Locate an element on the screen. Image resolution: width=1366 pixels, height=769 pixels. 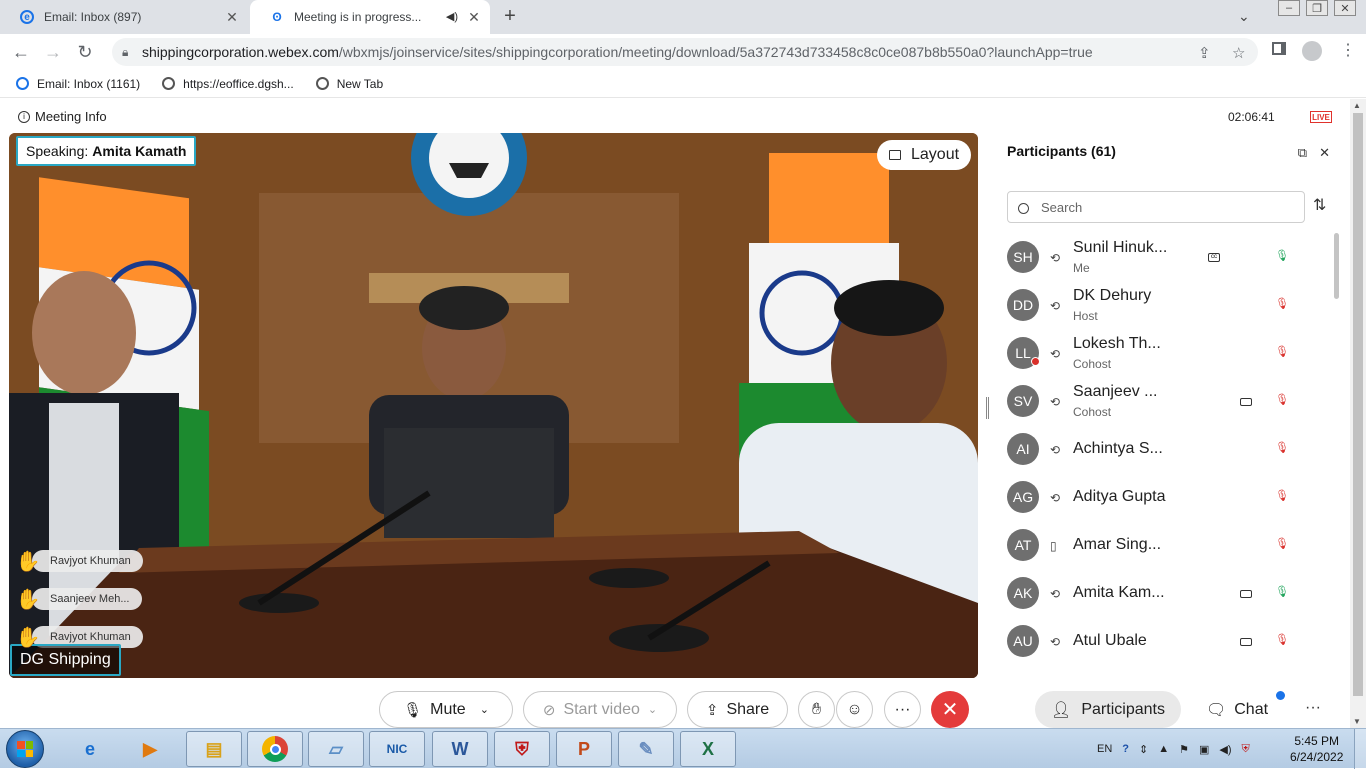
notepad-icon: ▱ is located at coordinates (336, 749).